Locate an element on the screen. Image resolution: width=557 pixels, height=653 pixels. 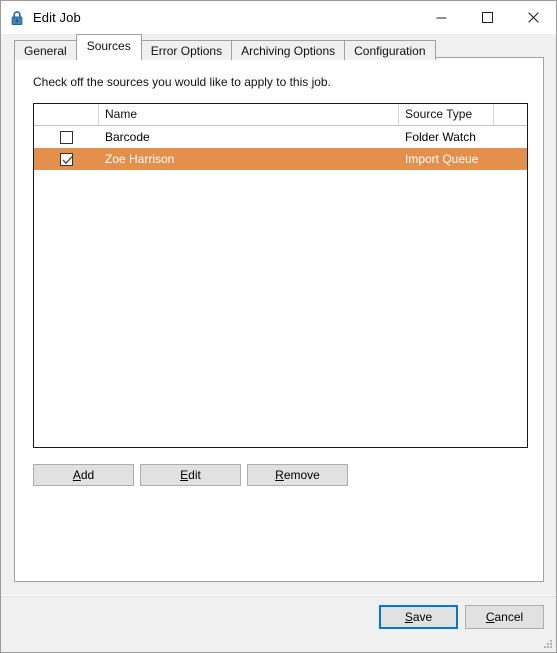
edit-button-mnemonic: E is located at coordinates (184, 475).